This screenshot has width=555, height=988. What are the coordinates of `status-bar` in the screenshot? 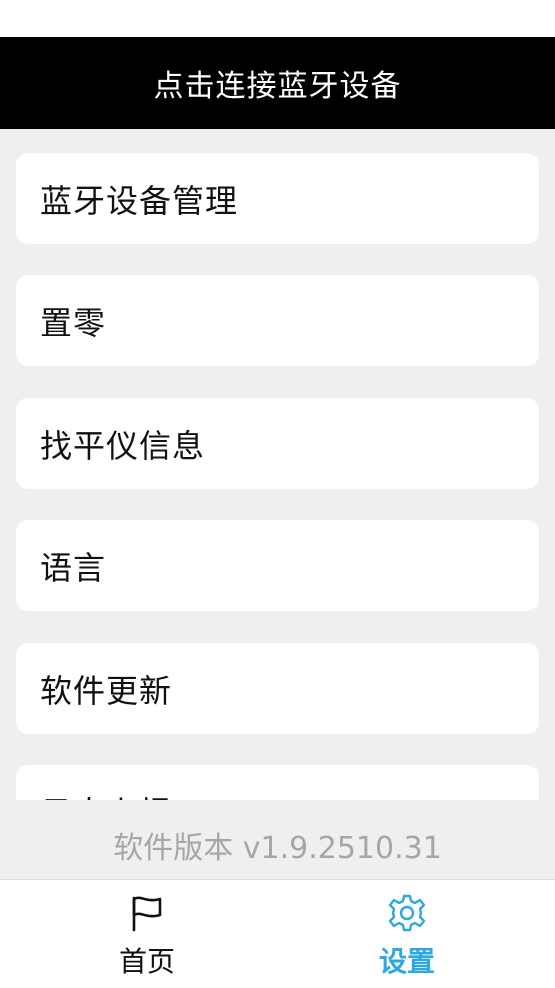 It's located at (277, 18).